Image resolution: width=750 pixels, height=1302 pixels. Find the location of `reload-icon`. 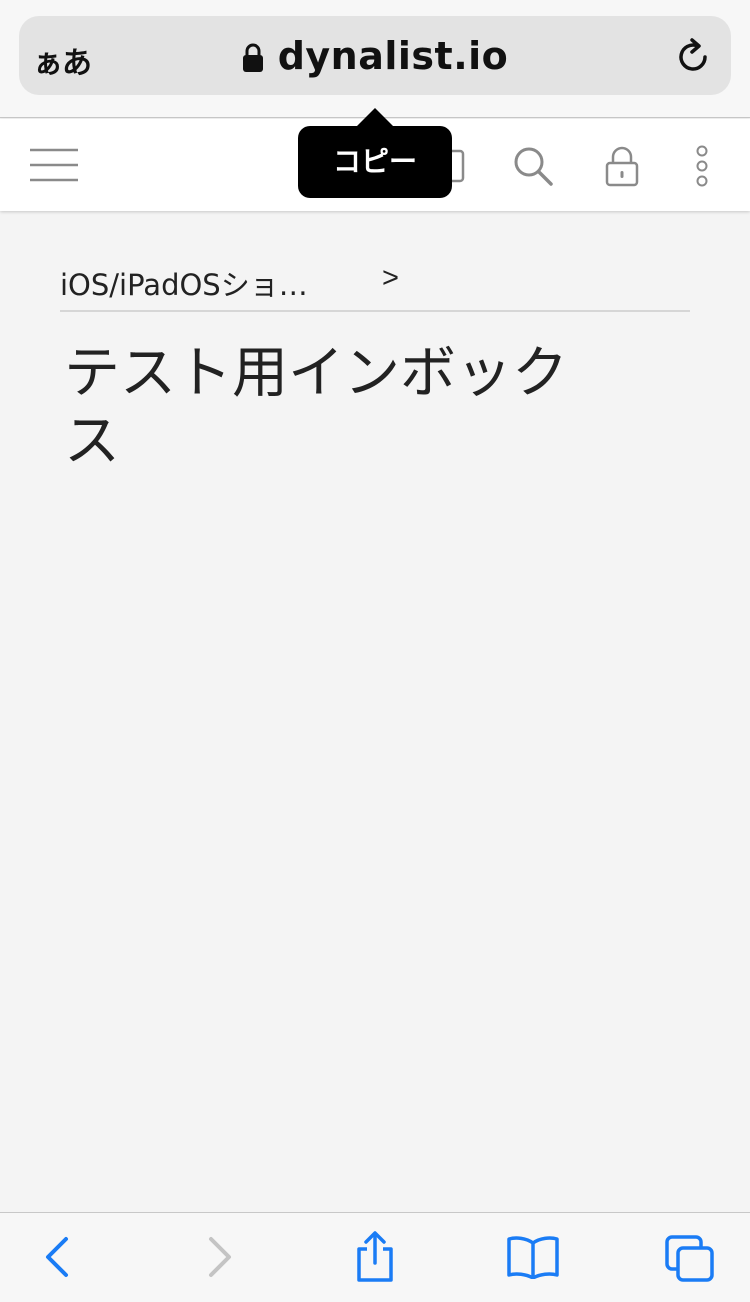

reload-icon is located at coordinates (694, 59).